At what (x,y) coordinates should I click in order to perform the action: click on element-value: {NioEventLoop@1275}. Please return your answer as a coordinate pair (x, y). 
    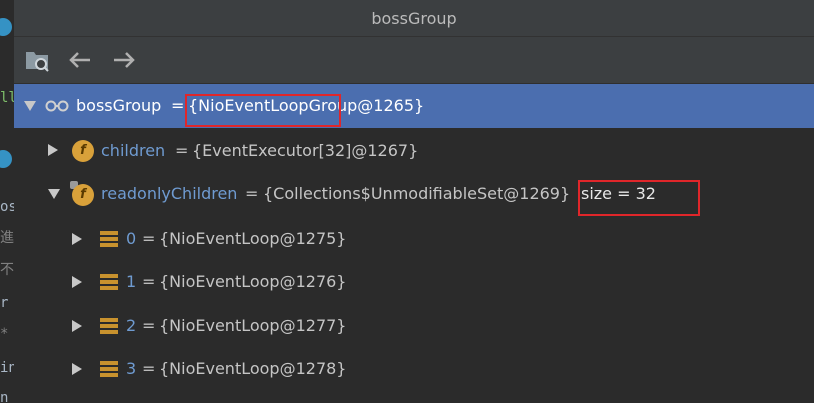
    Looking at the image, I should click on (253, 238).